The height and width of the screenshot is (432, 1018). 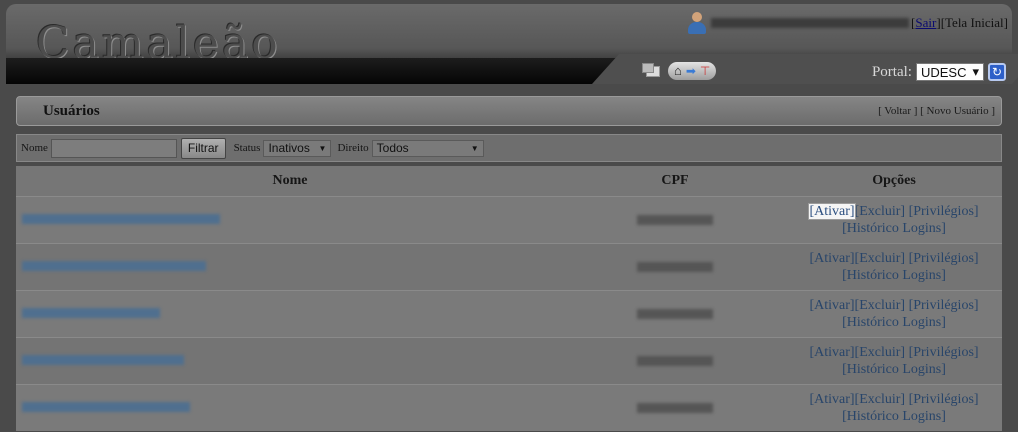 What do you see at coordinates (975, 71) in the screenshot?
I see `chevron-down-icon: ▾` at bounding box center [975, 71].